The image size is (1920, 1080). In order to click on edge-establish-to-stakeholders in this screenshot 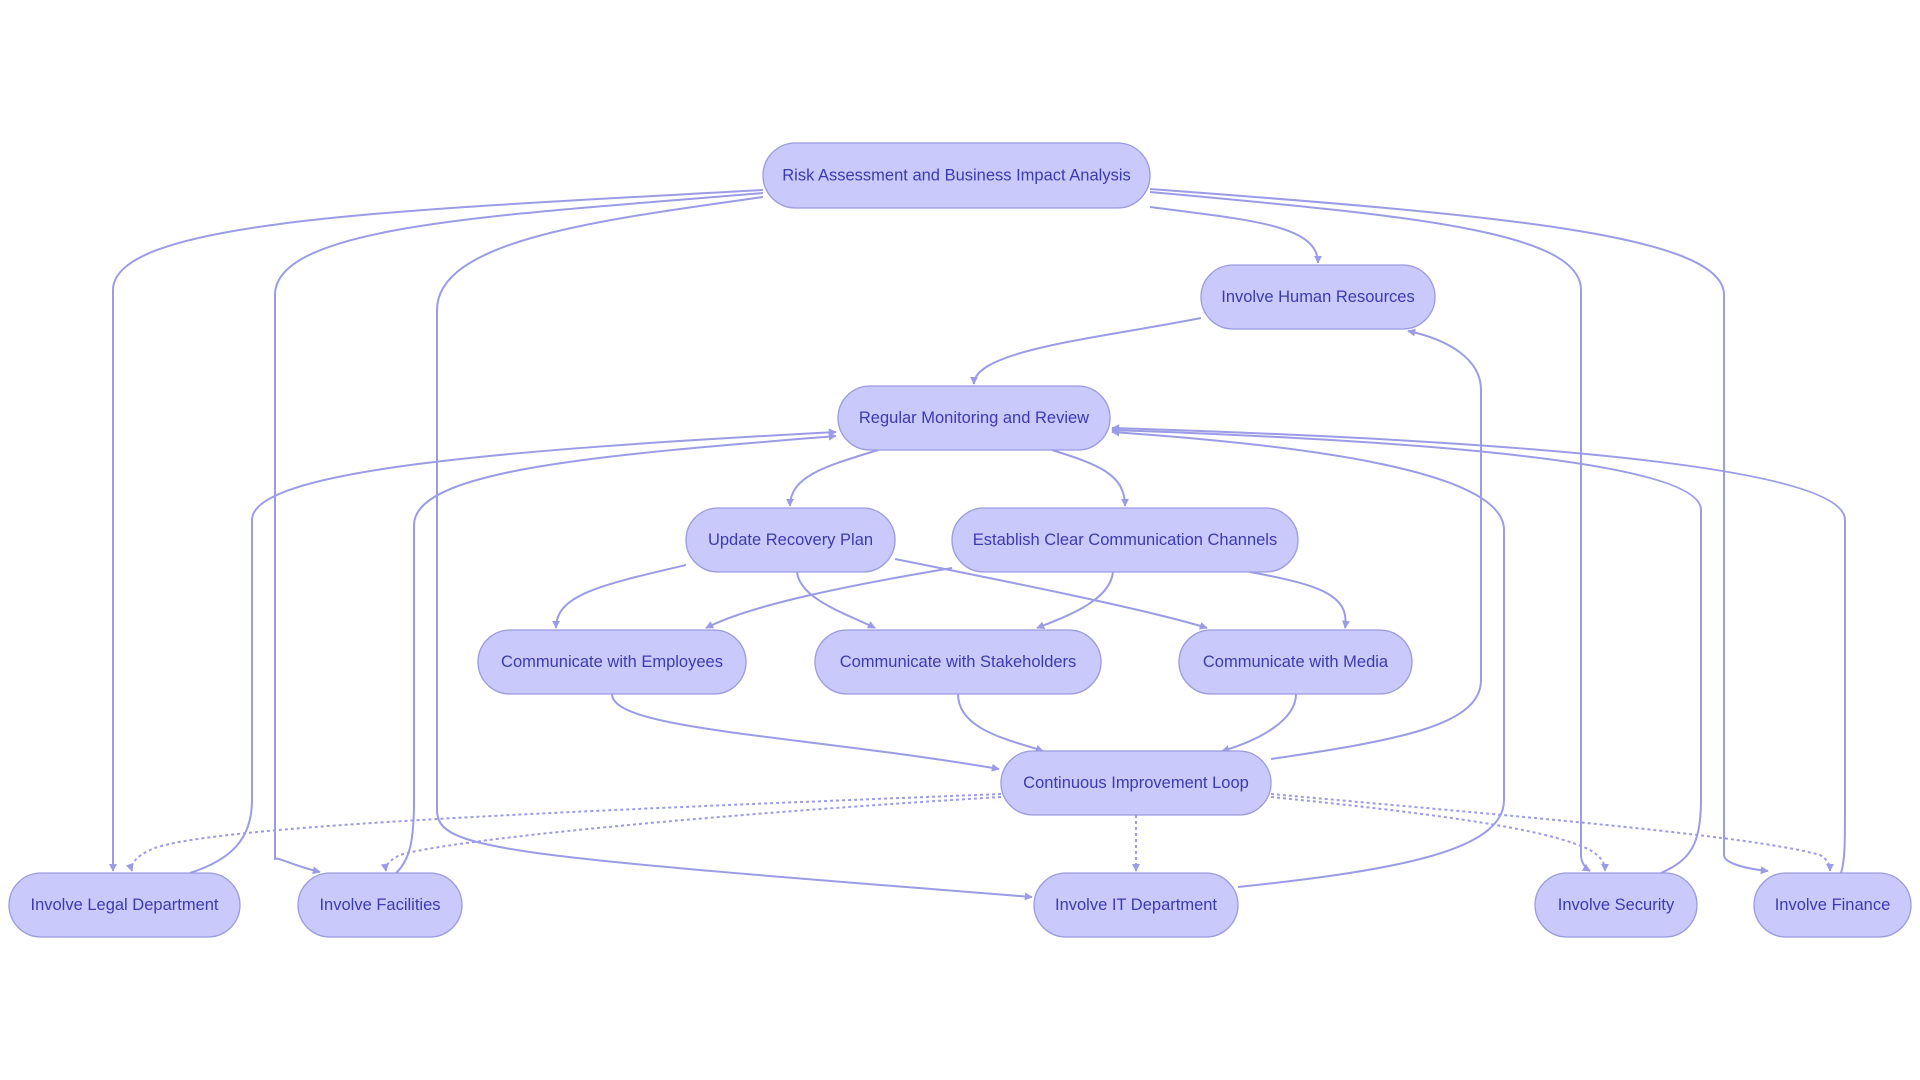, I will do `click(1075, 600)`.